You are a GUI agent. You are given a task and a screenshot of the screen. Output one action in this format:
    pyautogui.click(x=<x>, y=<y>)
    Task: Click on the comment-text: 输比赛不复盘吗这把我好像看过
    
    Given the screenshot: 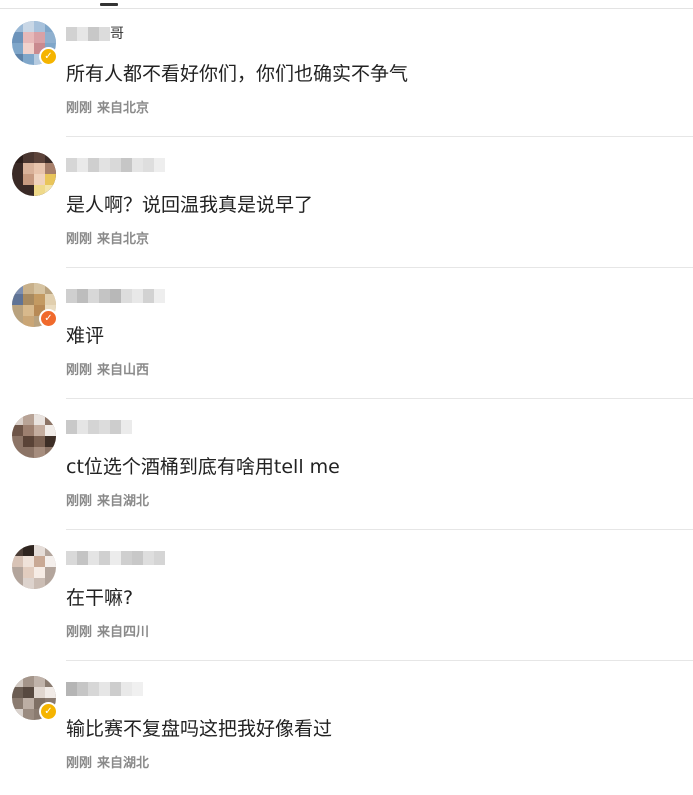 What is the action you would take?
    pyautogui.click(x=199, y=729)
    